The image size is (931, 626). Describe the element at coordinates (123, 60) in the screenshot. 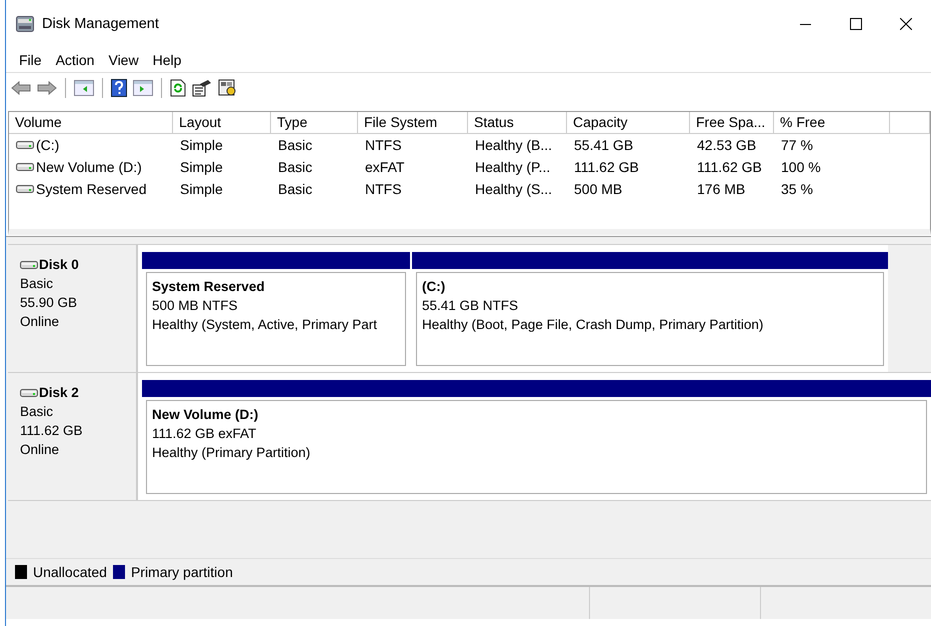

I see `menu-item: View` at that location.